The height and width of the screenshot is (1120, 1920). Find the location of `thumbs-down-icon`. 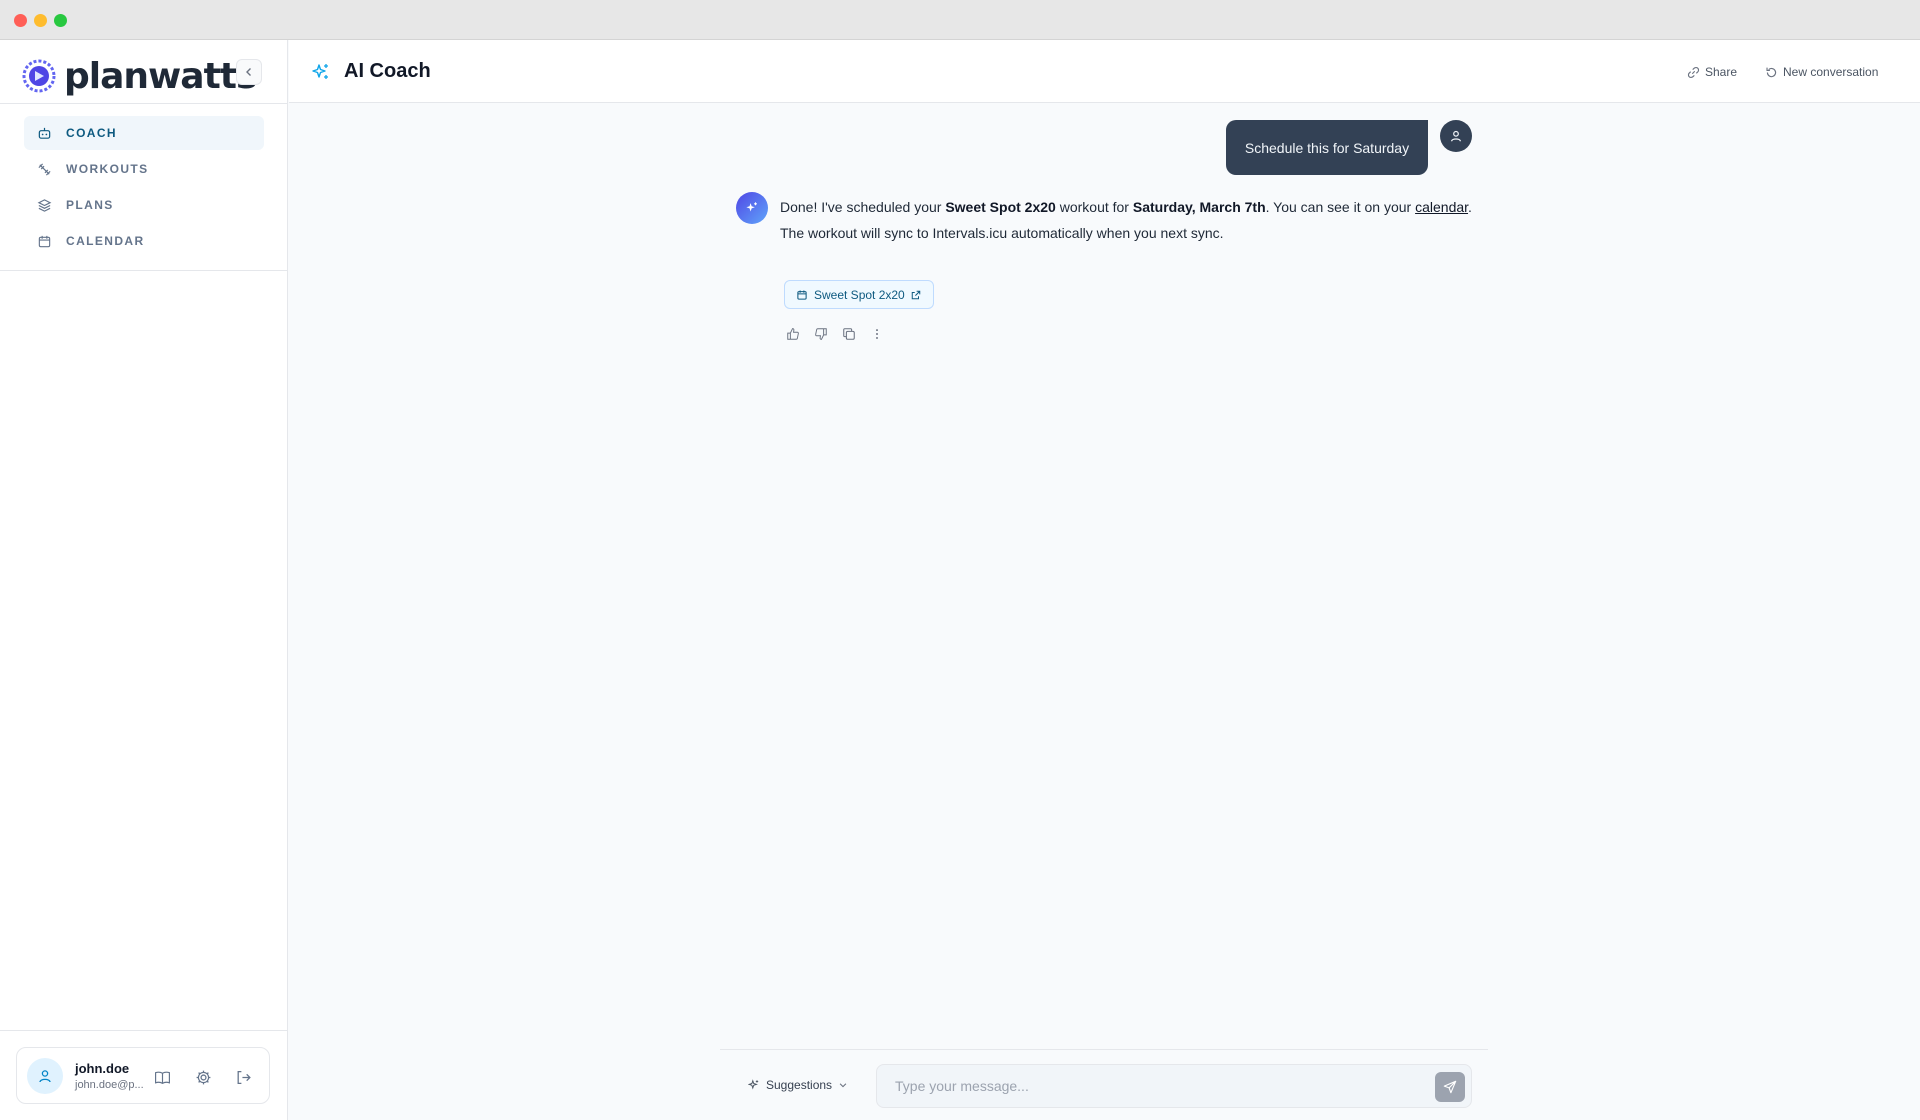

thumbs-down-icon is located at coordinates (821, 334).